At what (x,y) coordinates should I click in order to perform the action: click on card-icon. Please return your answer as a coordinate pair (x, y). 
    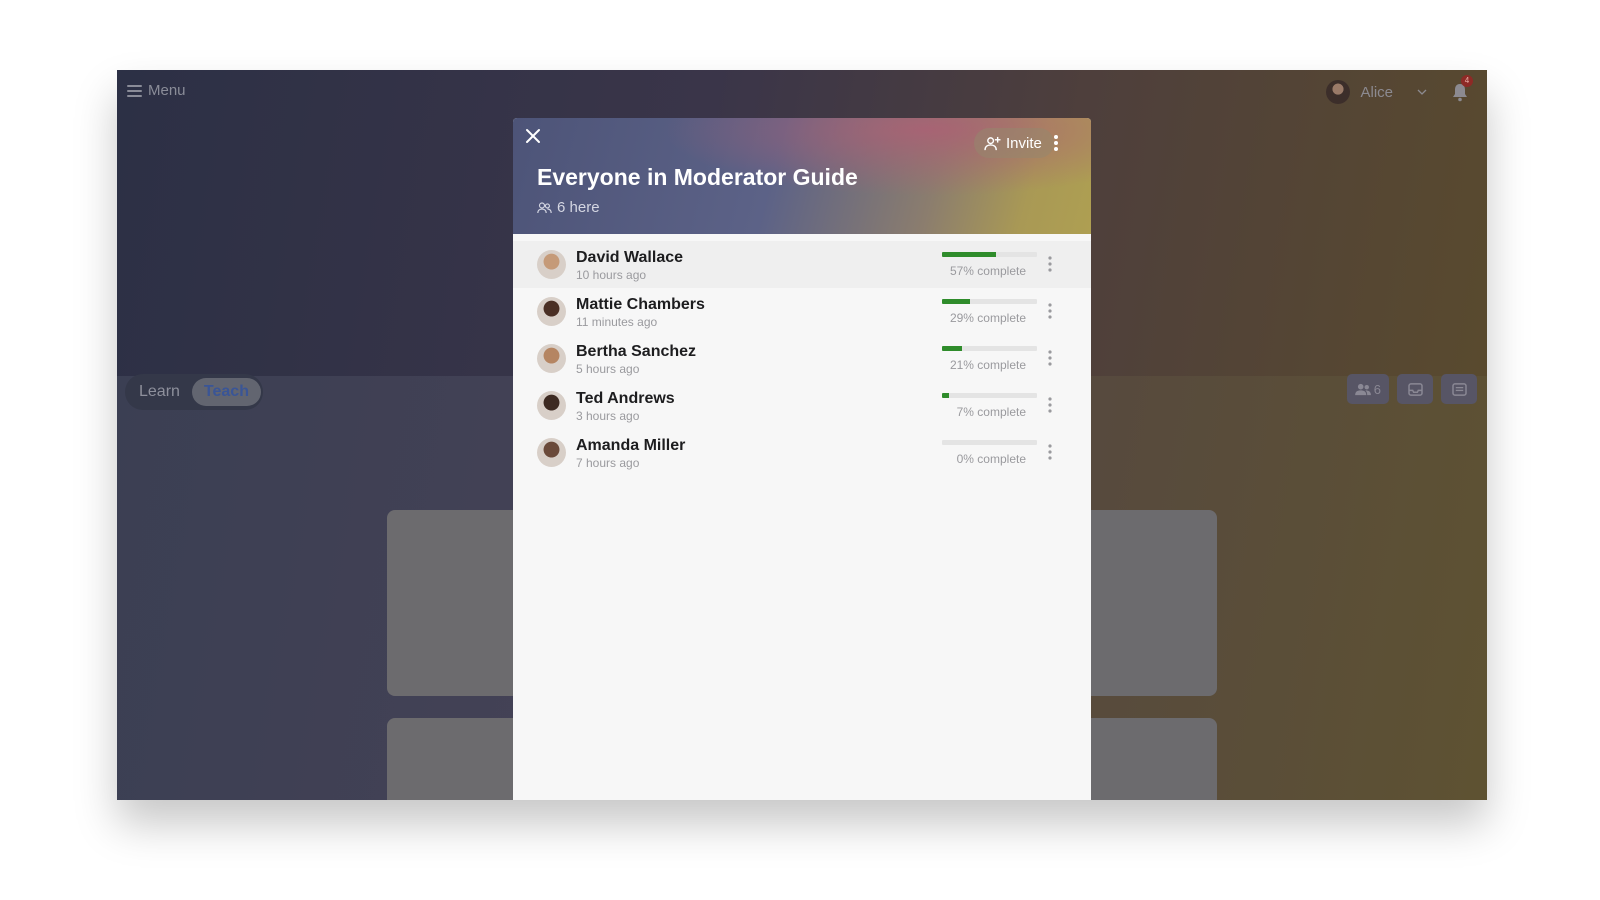
    Looking at the image, I should click on (1459, 389).